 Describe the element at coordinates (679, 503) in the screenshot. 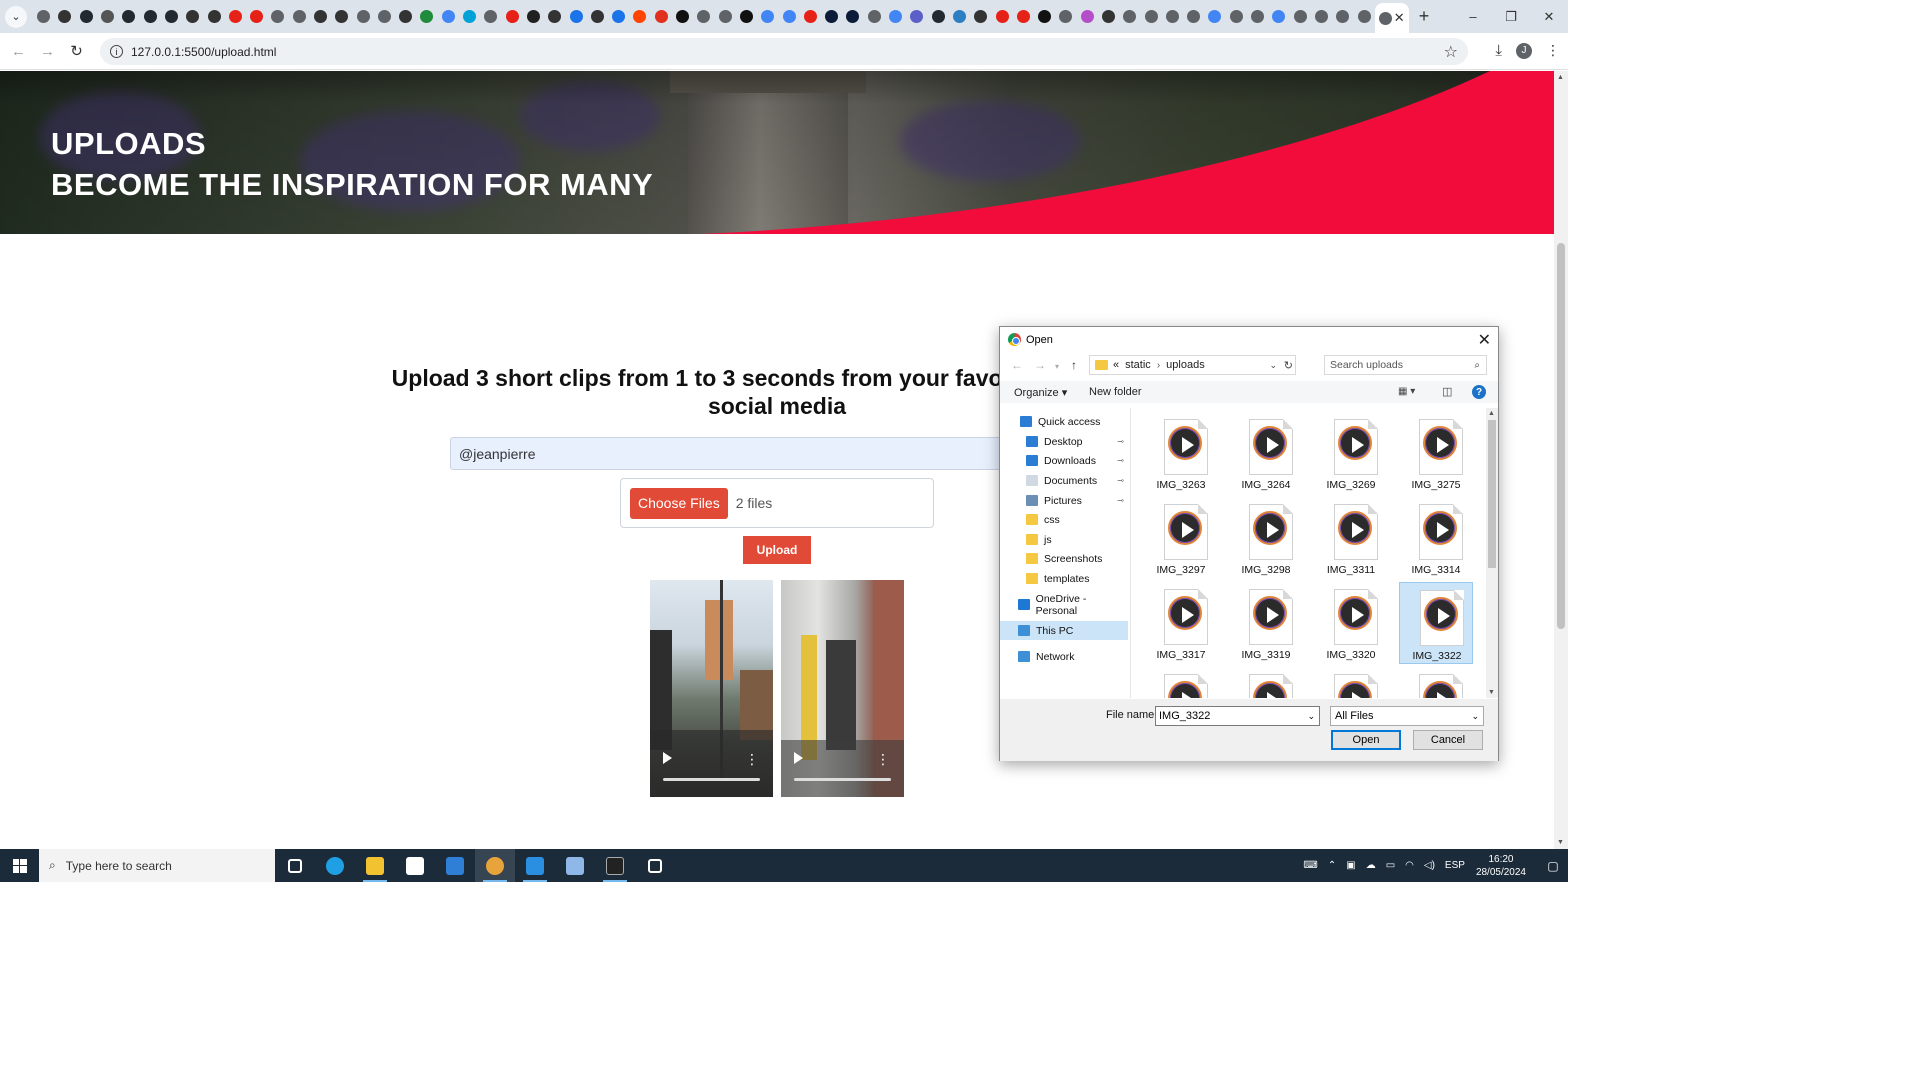

I see `choose-files-button: Choose Files` at that location.